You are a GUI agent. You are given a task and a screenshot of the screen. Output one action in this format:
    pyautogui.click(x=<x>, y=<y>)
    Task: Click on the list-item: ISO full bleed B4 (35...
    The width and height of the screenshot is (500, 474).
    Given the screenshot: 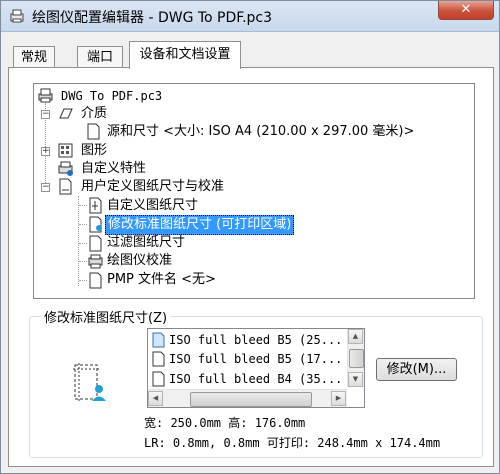 What is the action you would take?
    pyautogui.click(x=255, y=379)
    